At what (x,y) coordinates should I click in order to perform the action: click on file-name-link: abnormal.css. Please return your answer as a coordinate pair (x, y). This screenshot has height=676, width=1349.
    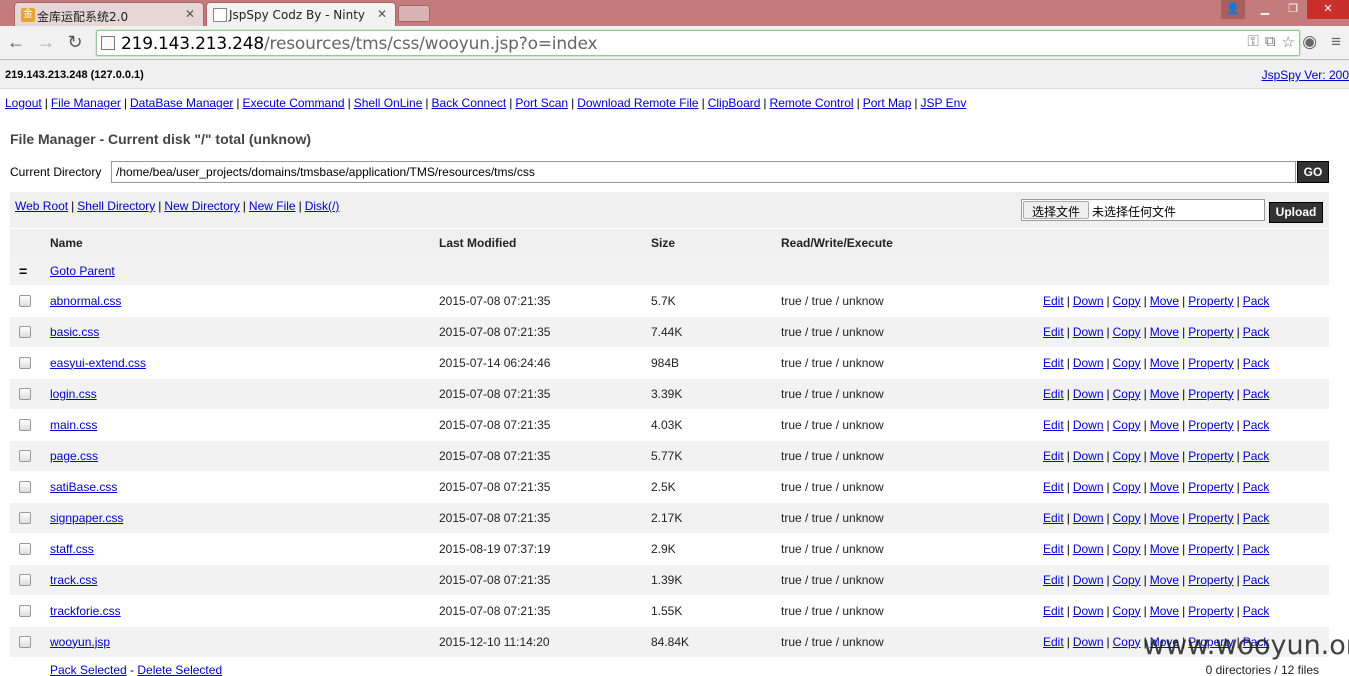
    Looking at the image, I should click on (85, 301).